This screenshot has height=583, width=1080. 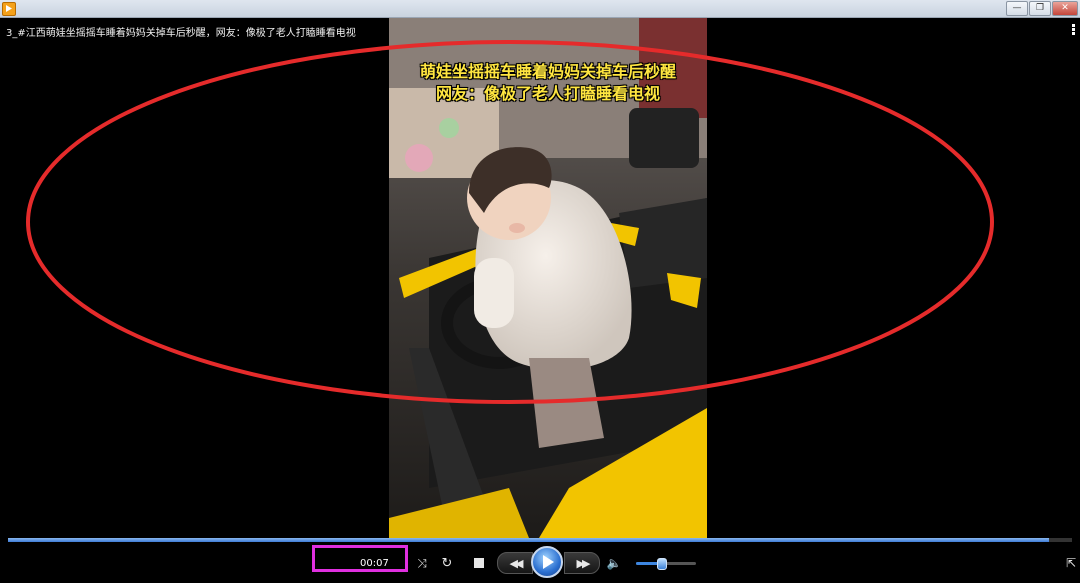 I want to click on maximize-button: ❐, so click(x=1040, y=8).